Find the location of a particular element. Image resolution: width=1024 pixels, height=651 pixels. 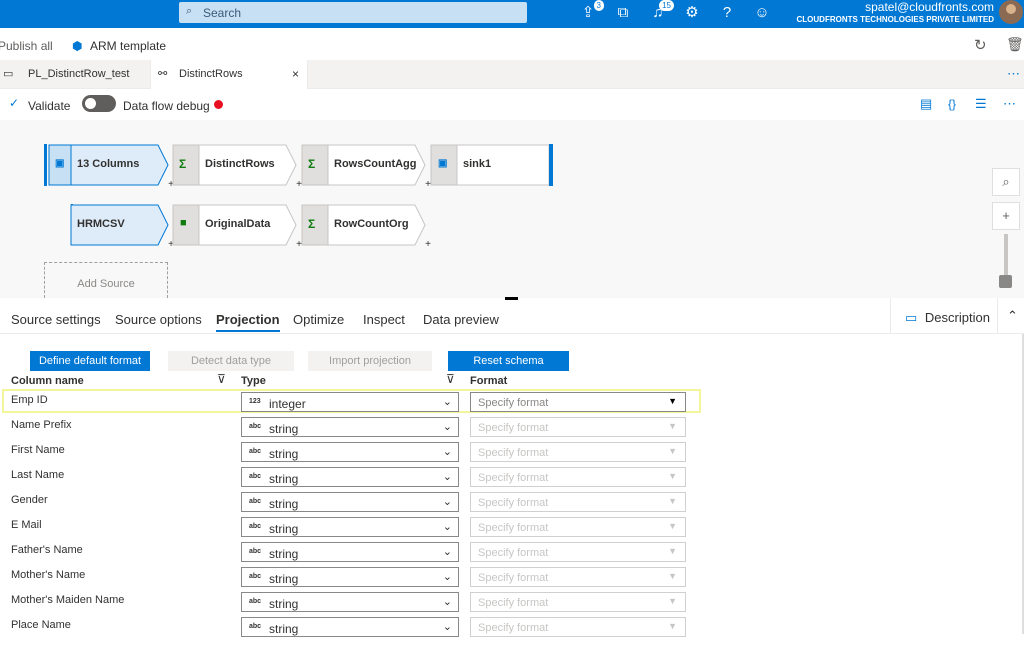

bell-icon: ♫ 15 is located at coordinates (661, 11).